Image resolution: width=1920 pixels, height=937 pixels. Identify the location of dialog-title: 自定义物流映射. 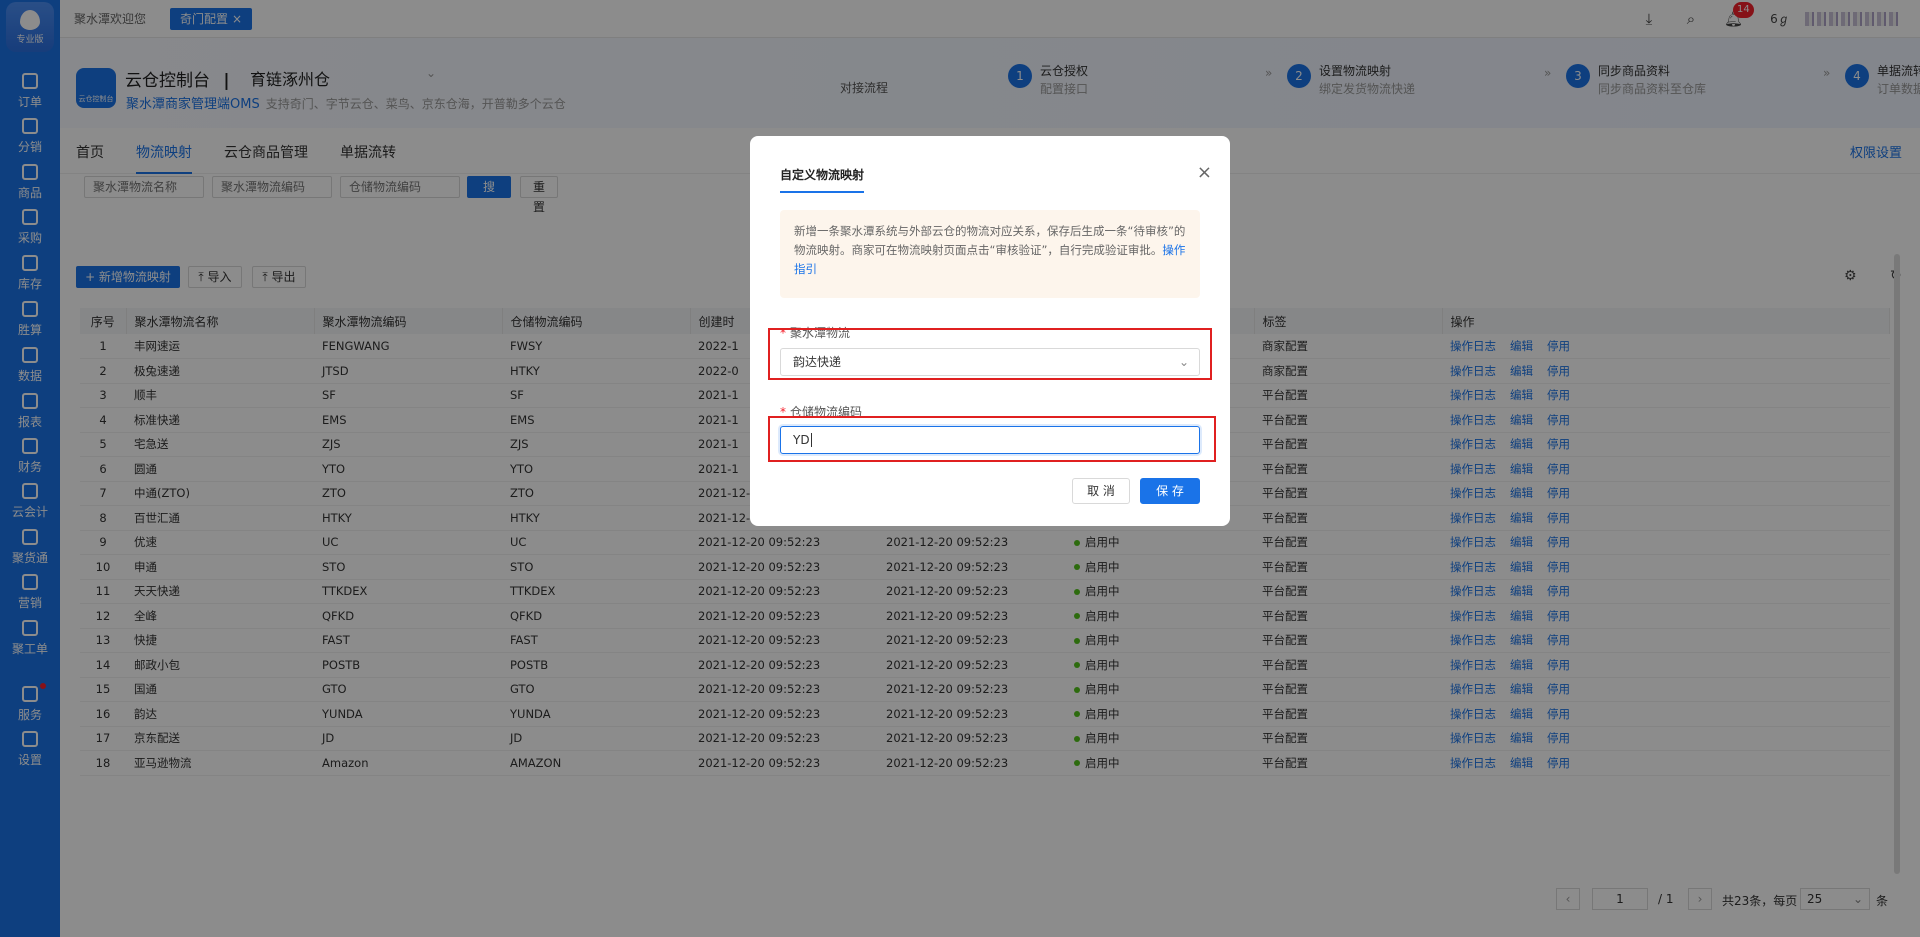
(822, 179).